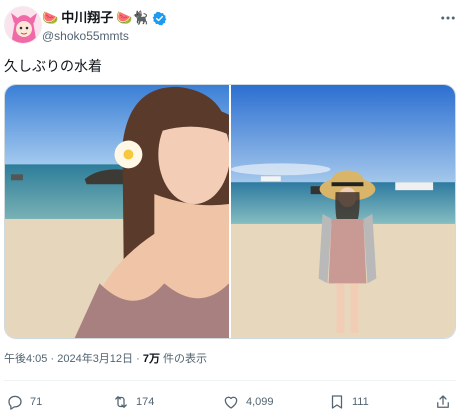 The width and height of the screenshot is (464, 418). What do you see at coordinates (53, 66) in the screenshot?
I see `tweet-text: 久しぶりの水着` at bounding box center [53, 66].